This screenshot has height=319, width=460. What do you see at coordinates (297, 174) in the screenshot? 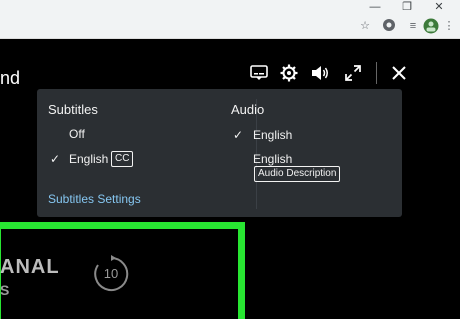
I see `audio-description-badge: Audio Description` at bounding box center [297, 174].